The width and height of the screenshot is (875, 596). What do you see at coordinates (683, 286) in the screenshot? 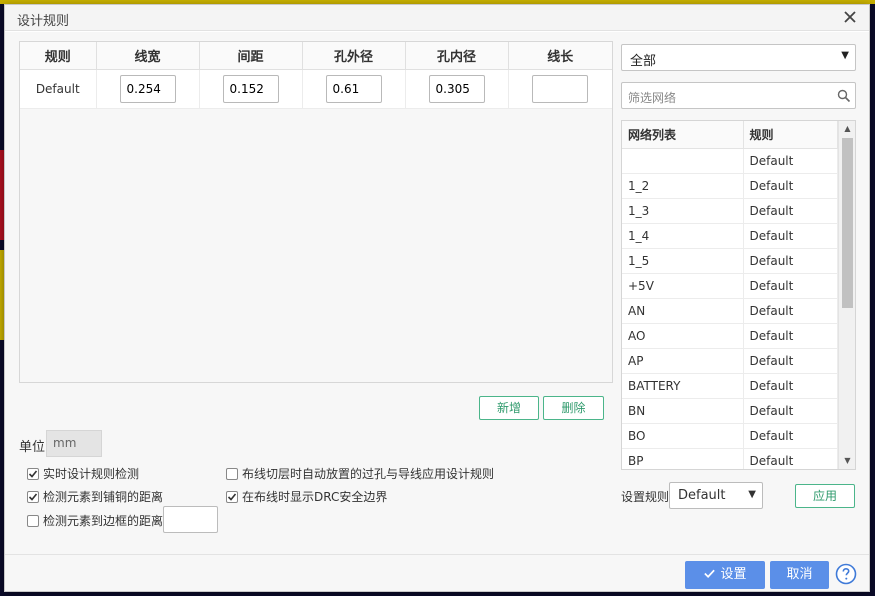
I see `net-name: +5V` at bounding box center [683, 286].